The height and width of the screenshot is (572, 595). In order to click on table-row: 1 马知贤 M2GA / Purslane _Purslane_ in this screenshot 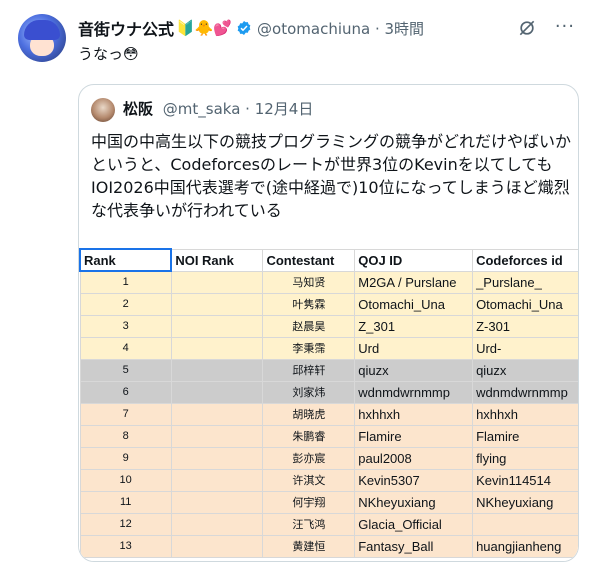, I will do `click(328, 282)`.